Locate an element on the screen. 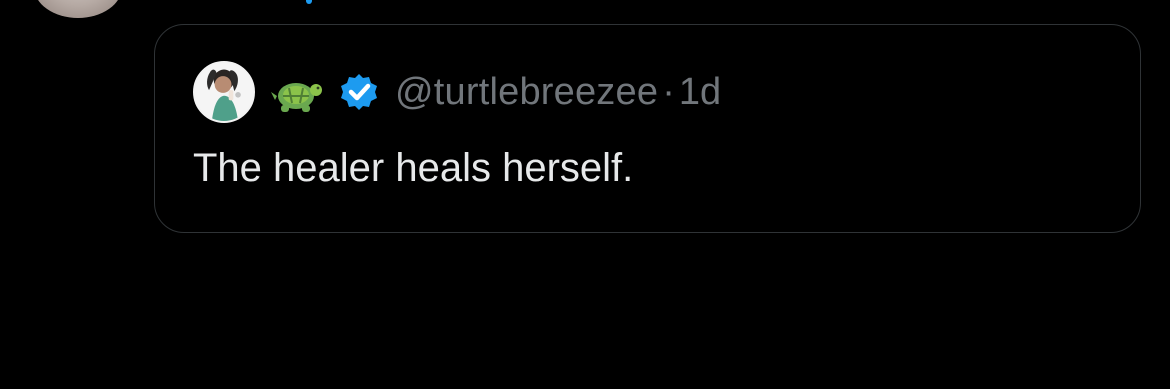  tweet-timestamp: 1d is located at coordinates (700, 92).